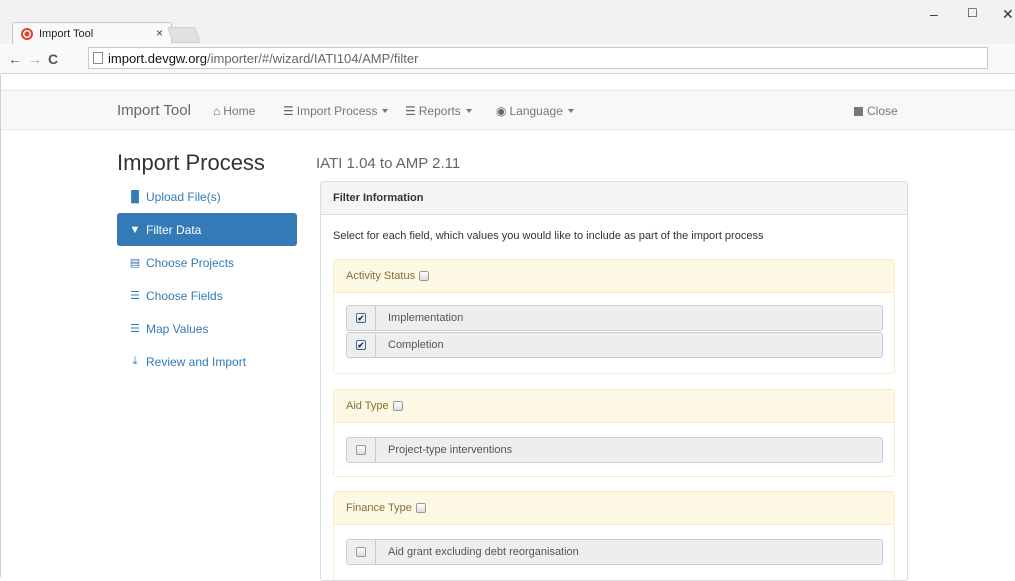 The image size is (1015, 581). What do you see at coordinates (614, 450) in the screenshot?
I see `filter-row: Project-type interventions` at bounding box center [614, 450].